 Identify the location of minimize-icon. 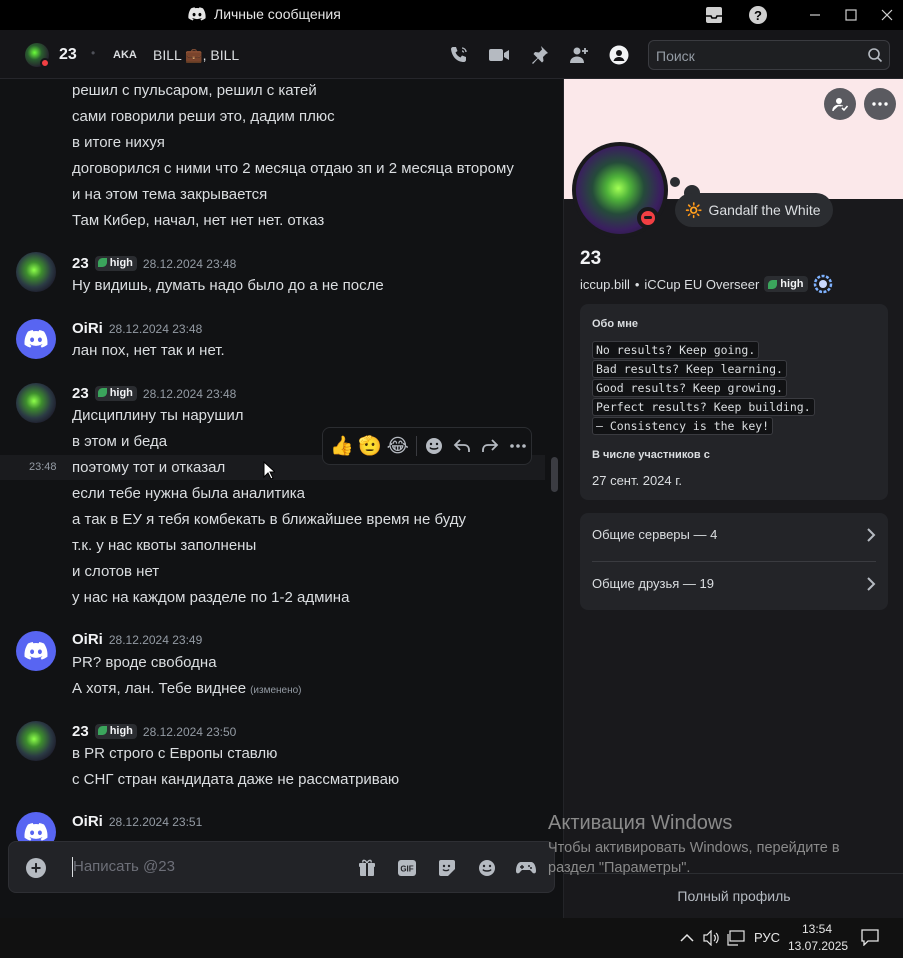
(815, 15).